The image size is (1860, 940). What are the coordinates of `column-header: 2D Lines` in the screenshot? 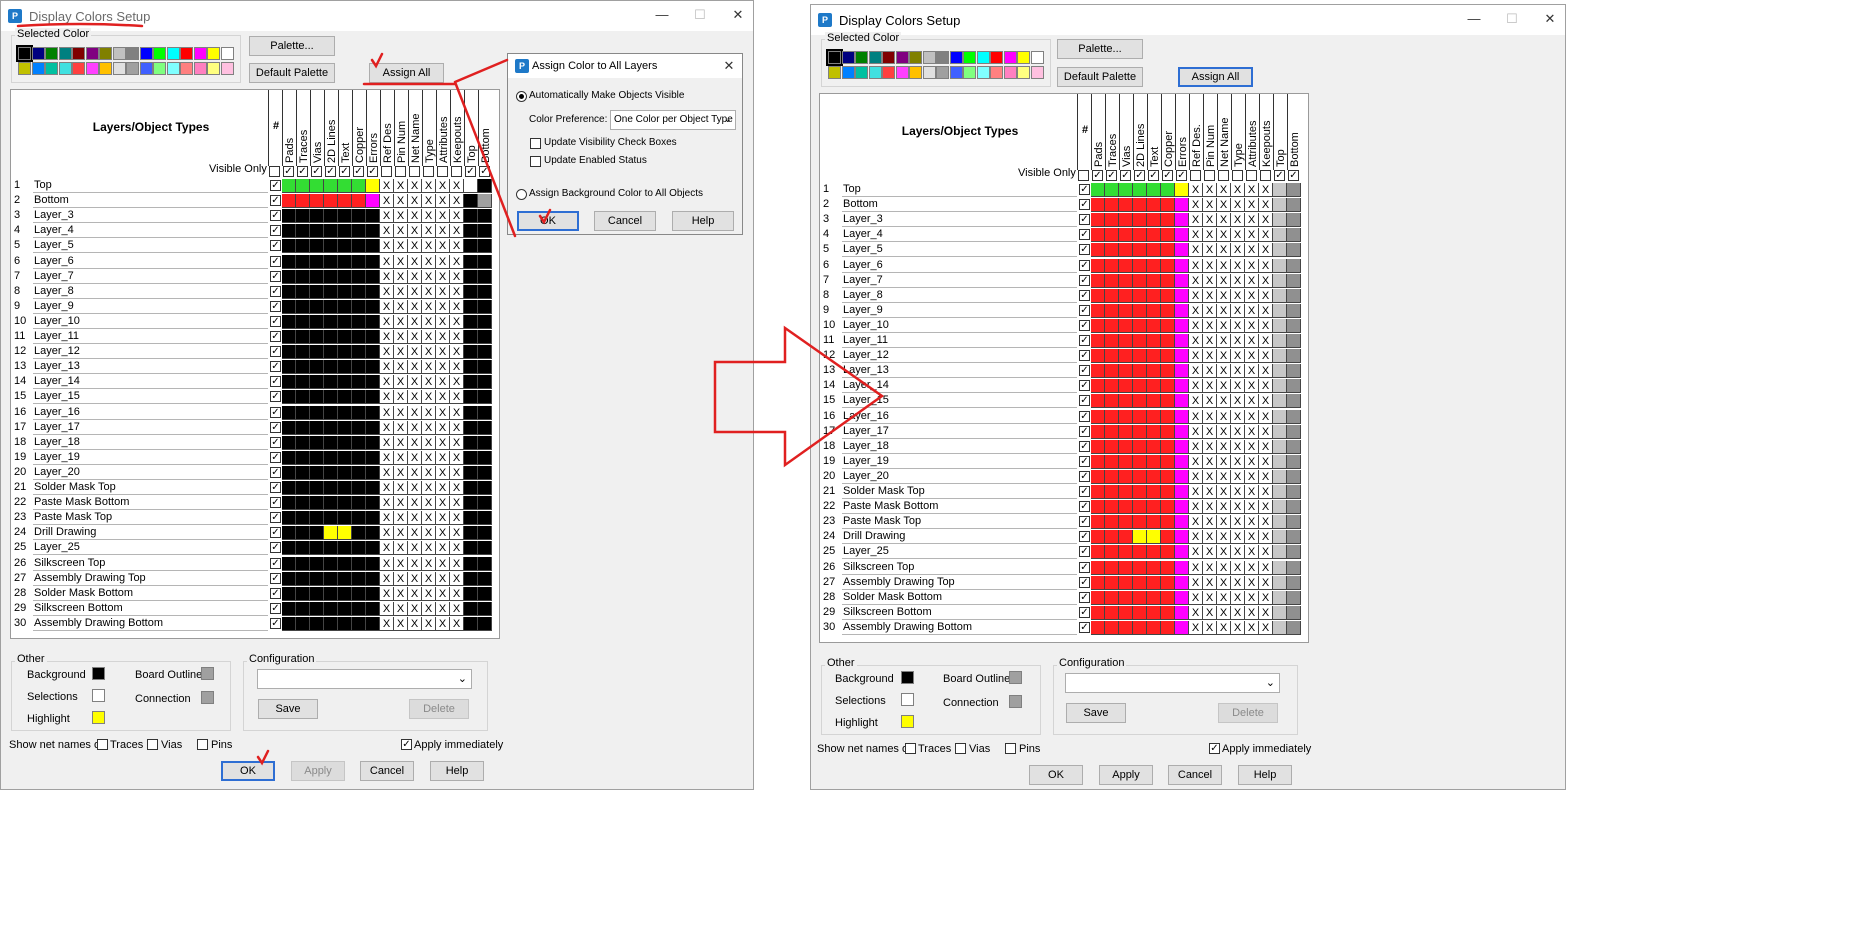 It's located at (331, 128).